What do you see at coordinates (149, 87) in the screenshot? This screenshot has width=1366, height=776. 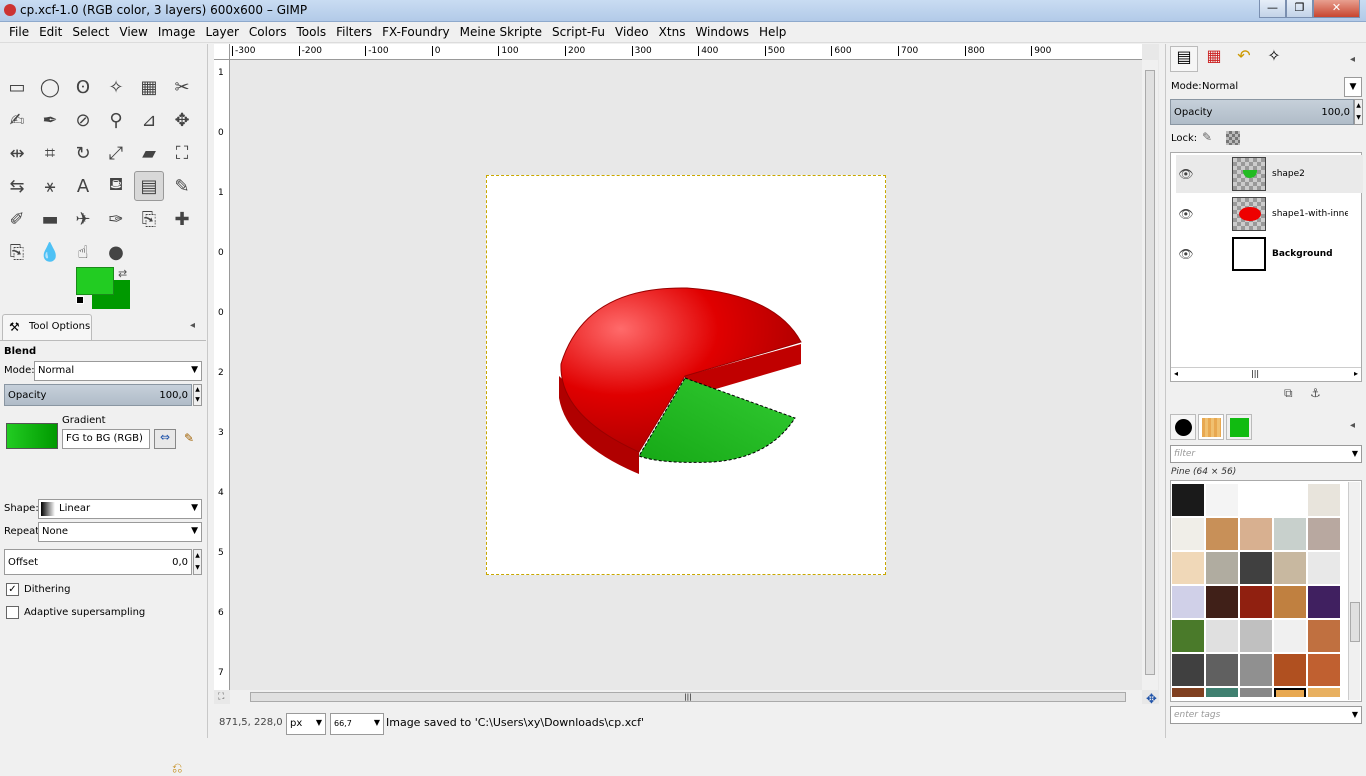 I see `select-by-color-tool-icon: ▦` at bounding box center [149, 87].